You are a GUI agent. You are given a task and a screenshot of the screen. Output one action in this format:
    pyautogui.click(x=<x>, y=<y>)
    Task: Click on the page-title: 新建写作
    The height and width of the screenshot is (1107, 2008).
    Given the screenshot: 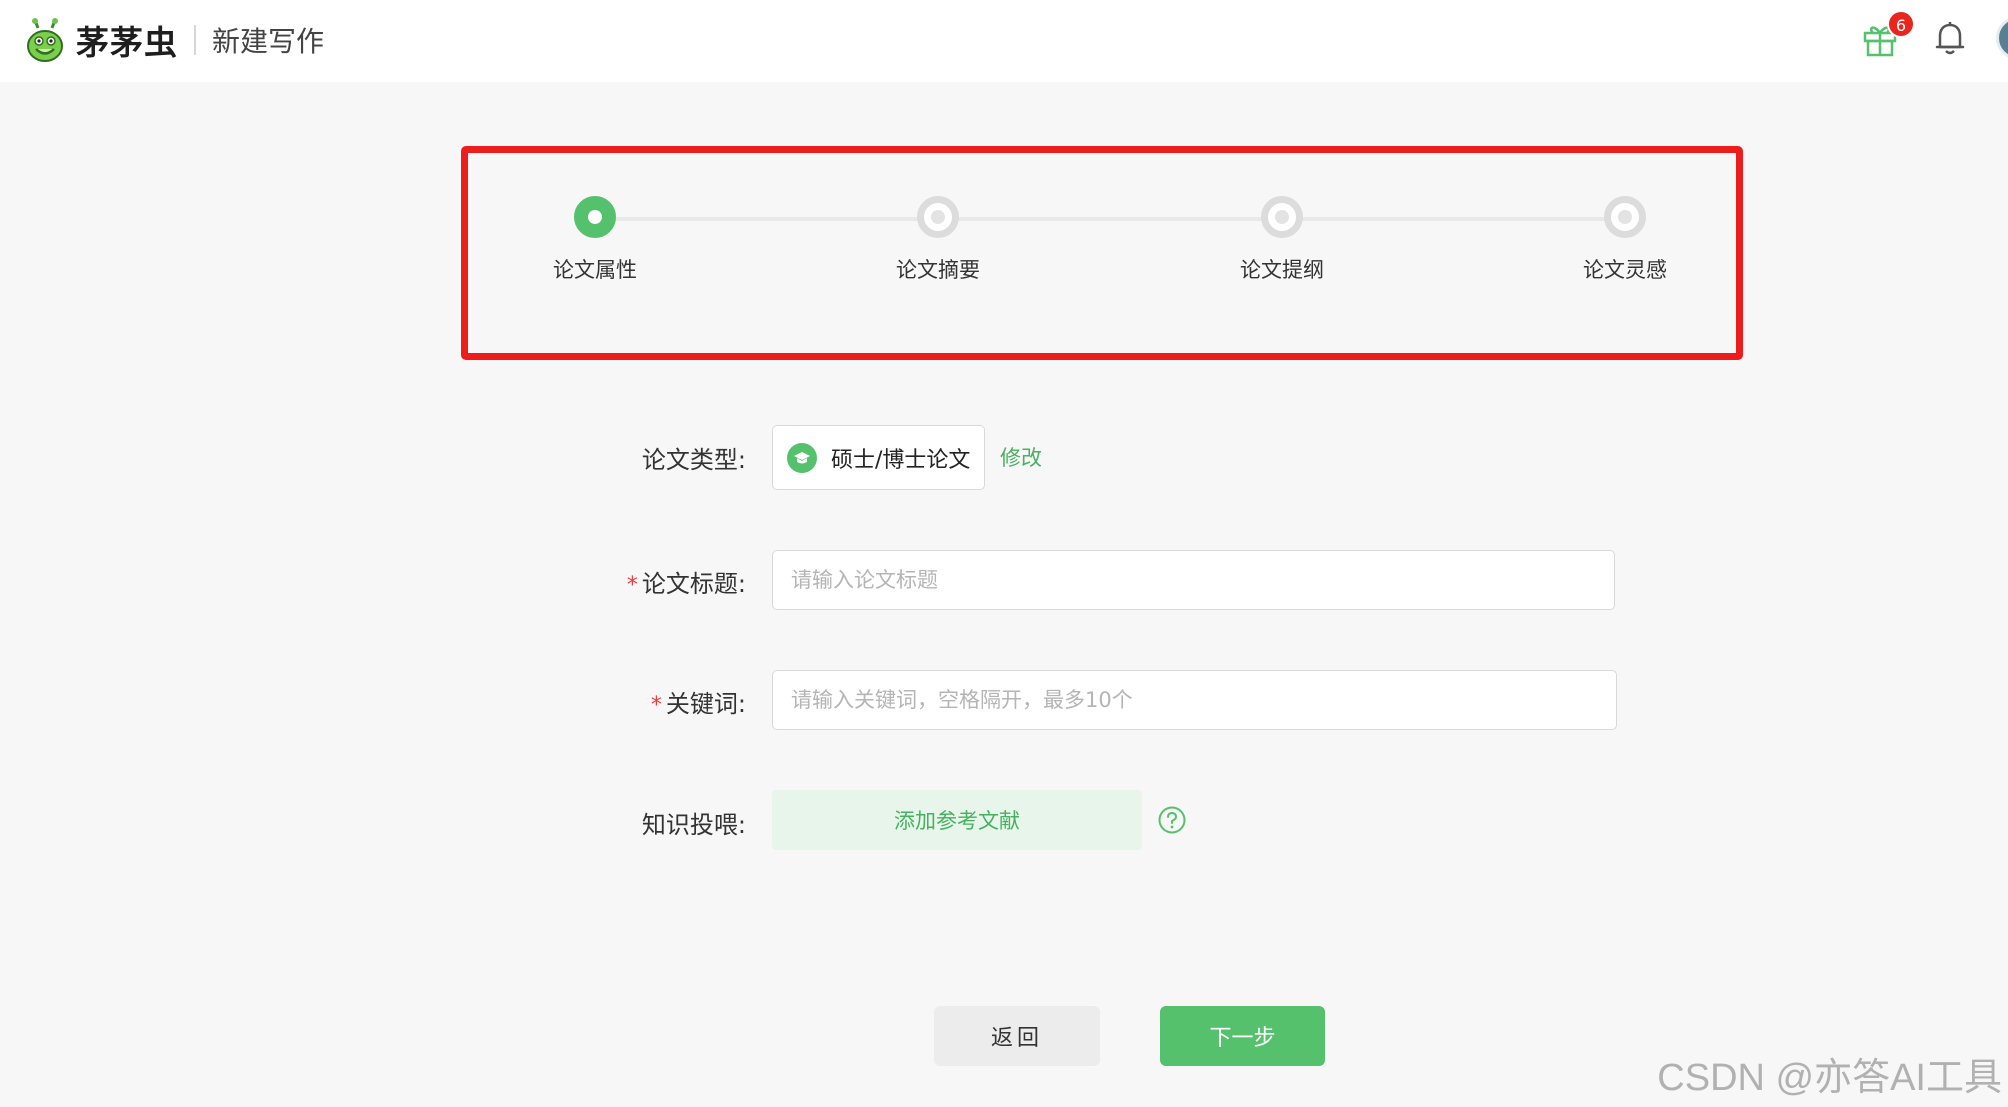 What is the action you would take?
    pyautogui.click(x=268, y=41)
    